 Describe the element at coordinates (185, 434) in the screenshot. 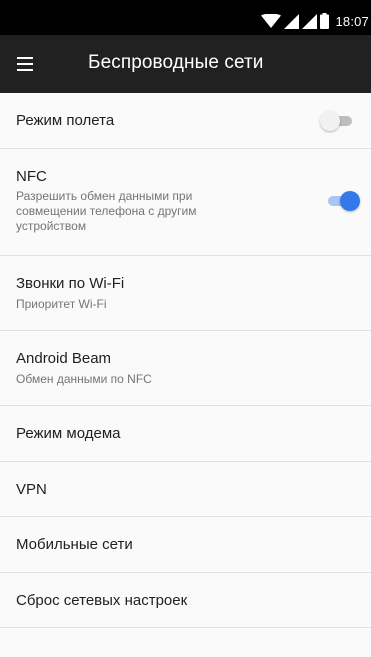

I see `setting-tethering: Режим модема` at that location.